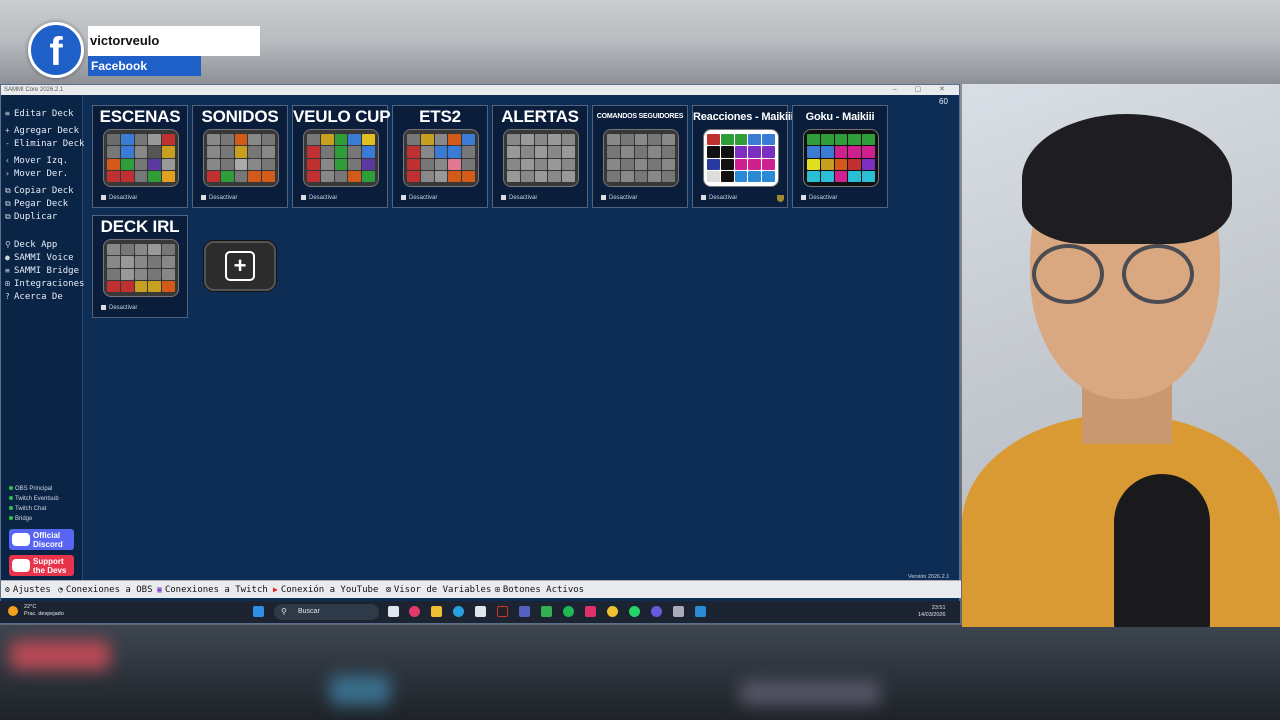  I want to click on window-titlebar: SAMMI Core 2026.2.1 – ▢ ✕, so click(480, 90).